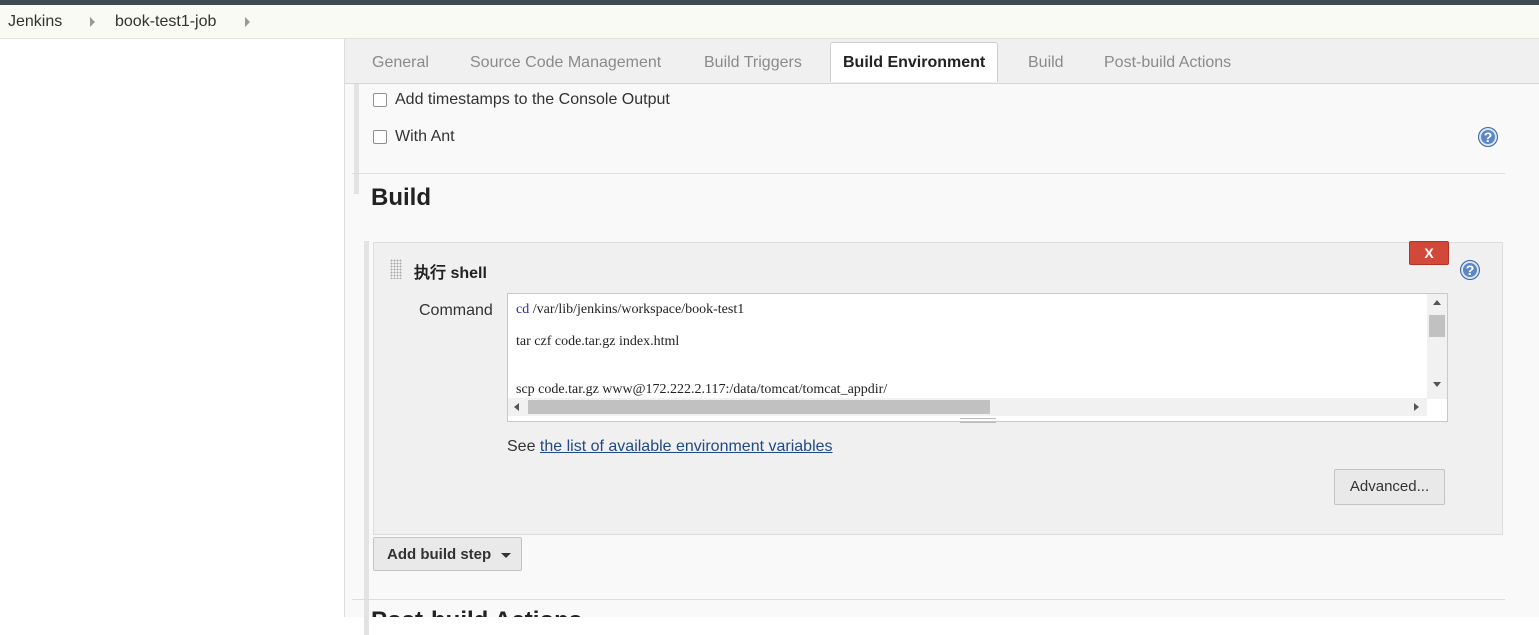 The image size is (1539, 635). I want to click on env-note-prefix: See, so click(521, 446).